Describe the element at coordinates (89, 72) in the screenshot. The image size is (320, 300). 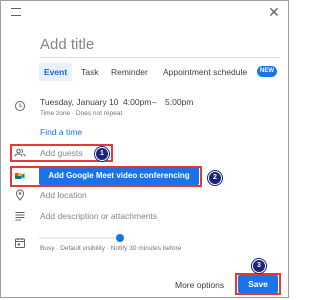
I see `tab-task: Task` at that location.